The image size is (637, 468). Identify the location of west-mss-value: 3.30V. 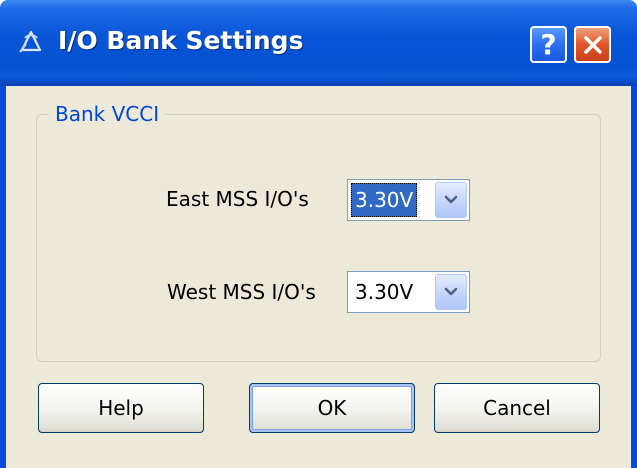
(384, 292).